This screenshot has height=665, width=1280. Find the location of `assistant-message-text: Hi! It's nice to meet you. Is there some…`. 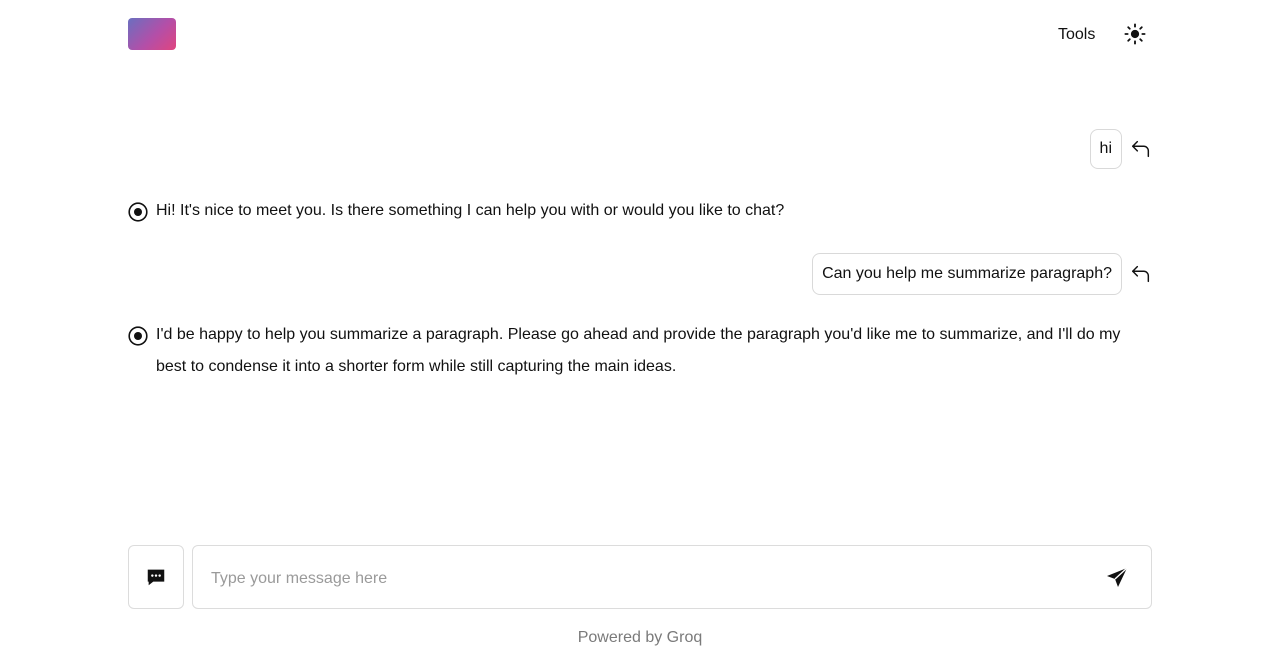

assistant-message-text: Hi! It's nice to meet you. Is there some… is located at coordinates (470, 210).